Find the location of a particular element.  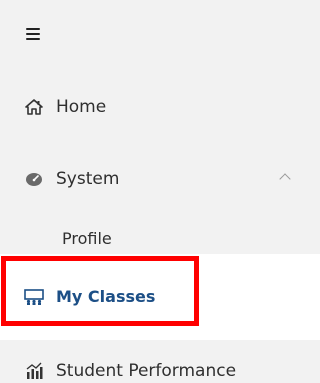

sidebar-item-home: Home is located at coordinates (160, 107).